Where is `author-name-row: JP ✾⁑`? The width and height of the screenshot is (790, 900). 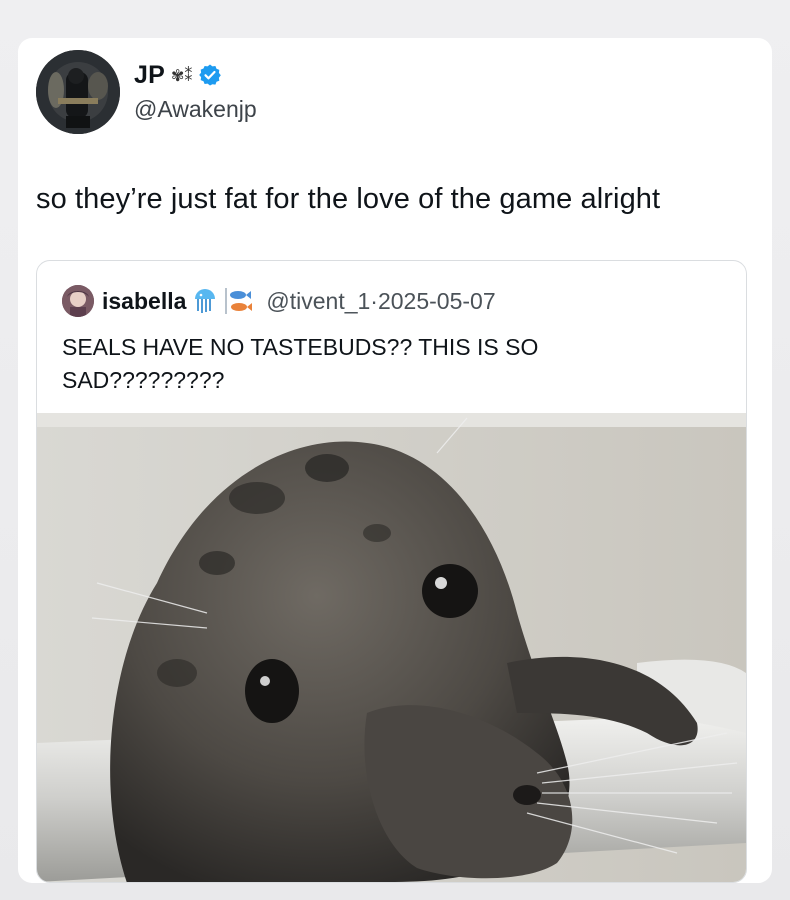
author-name-row: JP ✾⁑ is located at coordinates (178, 75).